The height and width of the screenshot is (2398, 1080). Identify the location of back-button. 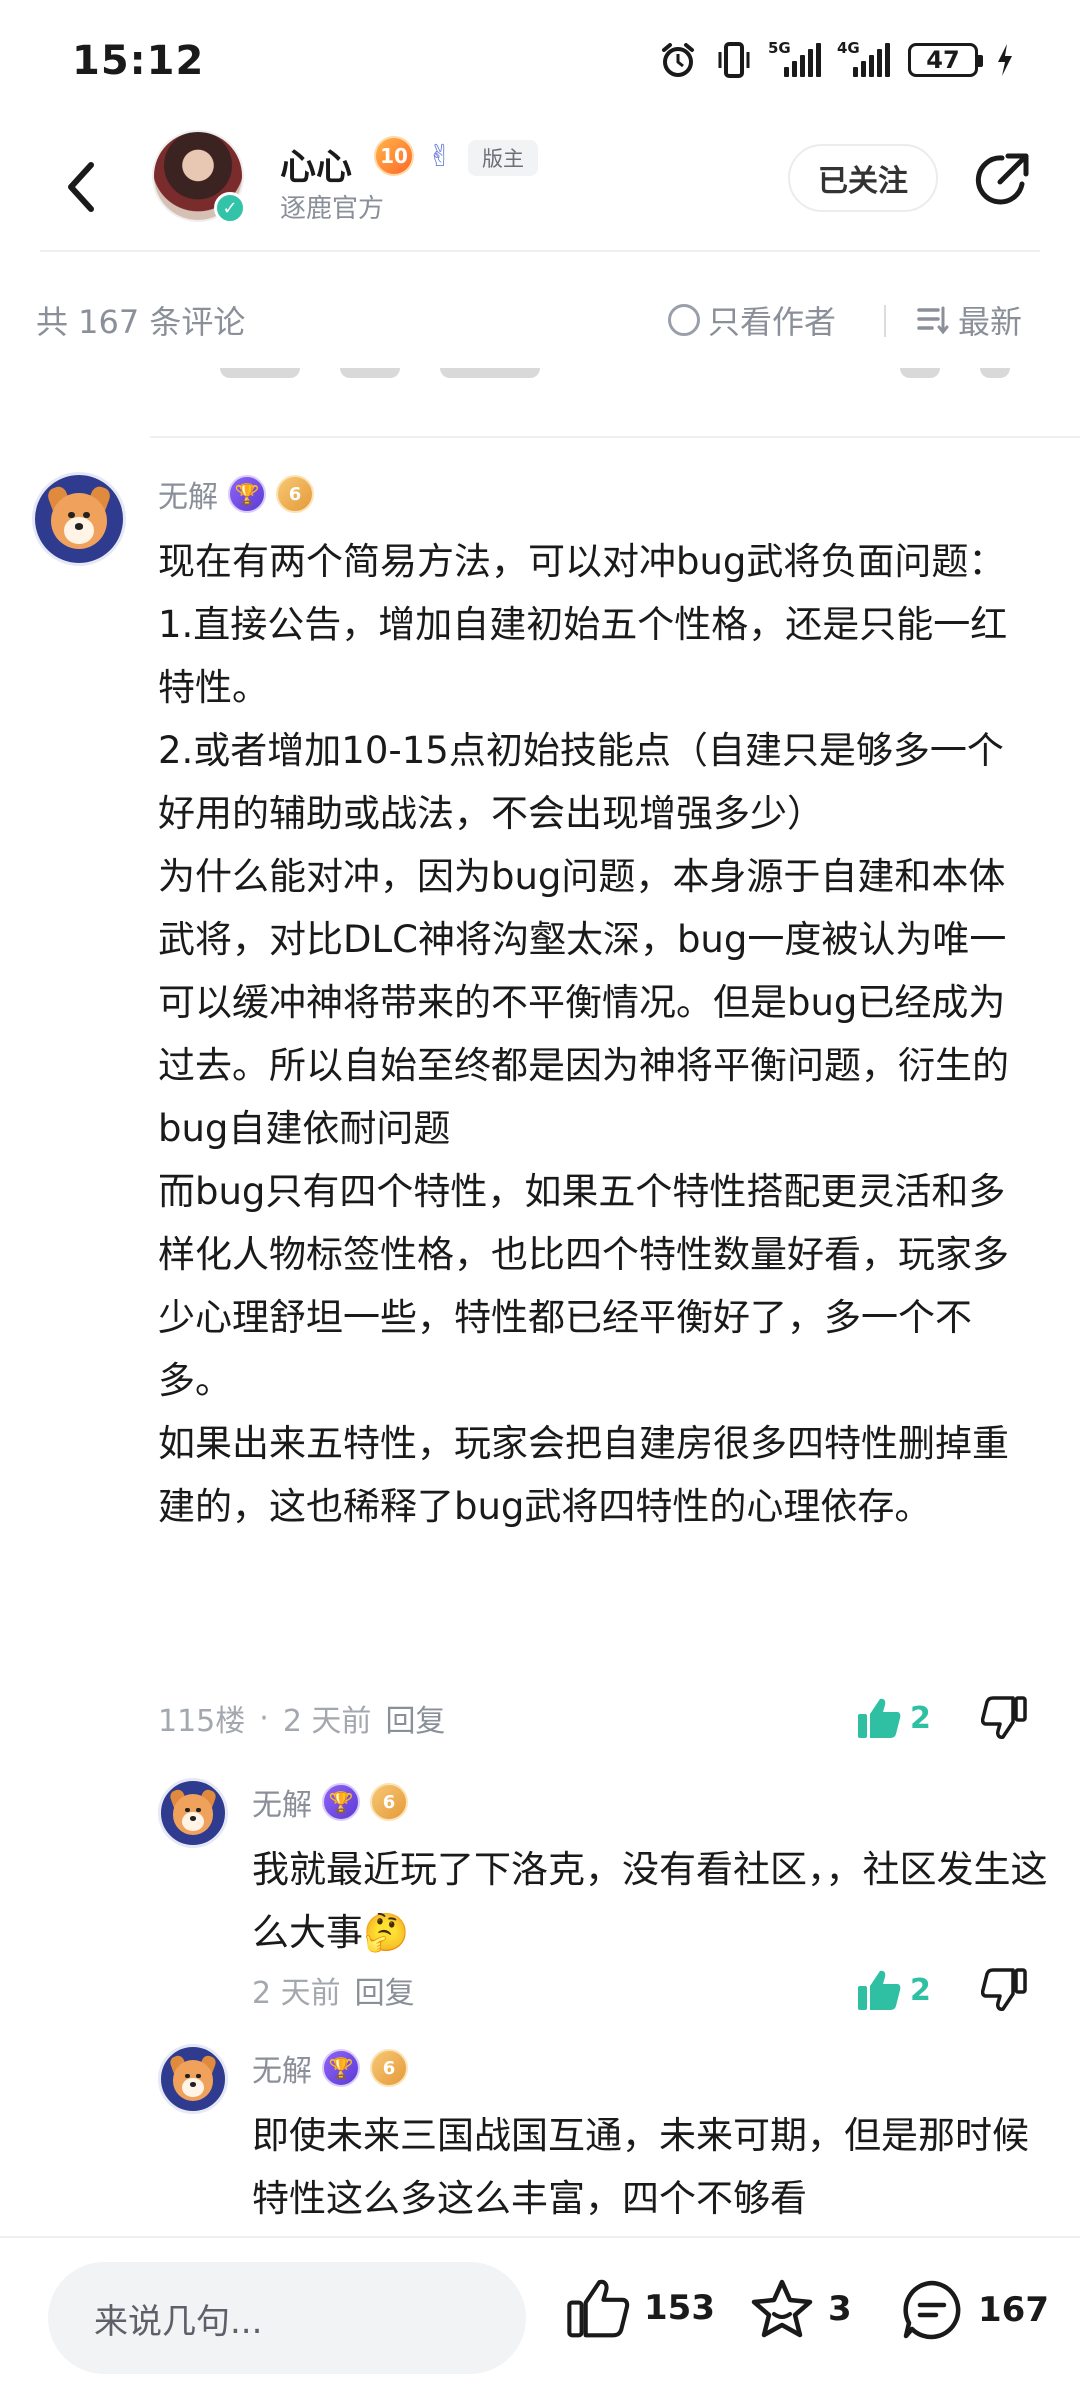
(80, 187).